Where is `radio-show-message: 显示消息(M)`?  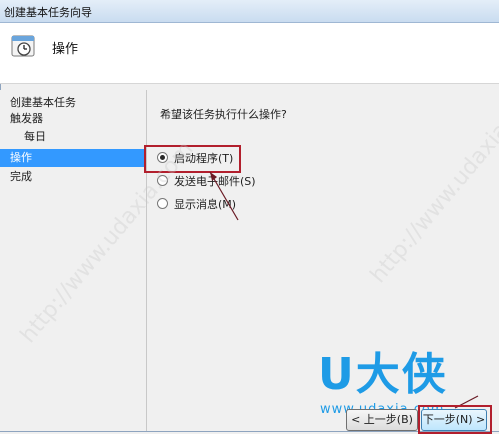
radio-show-message: 显示消息(M) is located at coordinates (196, 205).